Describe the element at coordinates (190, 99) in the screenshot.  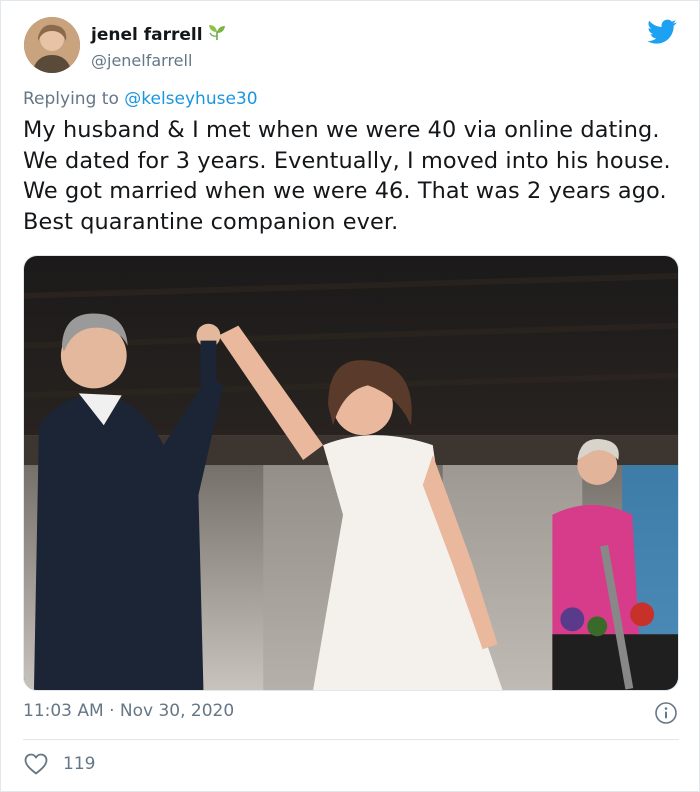
I see `reply-to-handle-link: @kelseyhuse30` at that location.